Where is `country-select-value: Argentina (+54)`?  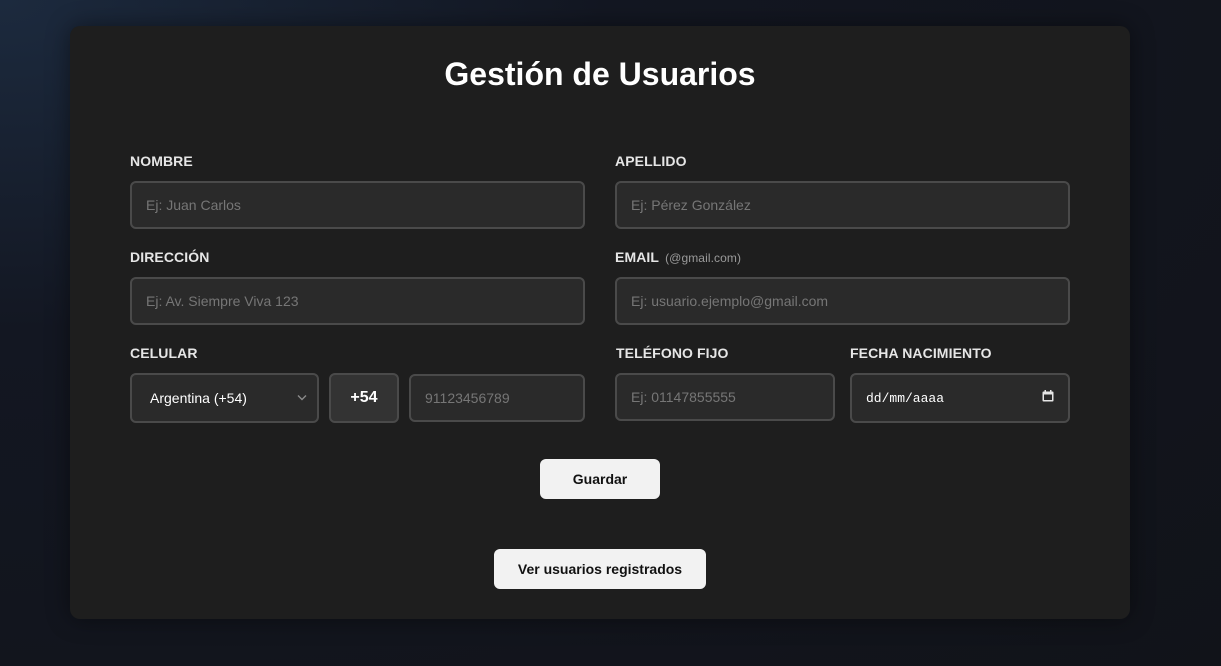
country-select-value: Argentina (+54) is located at coordinates (198, 398).